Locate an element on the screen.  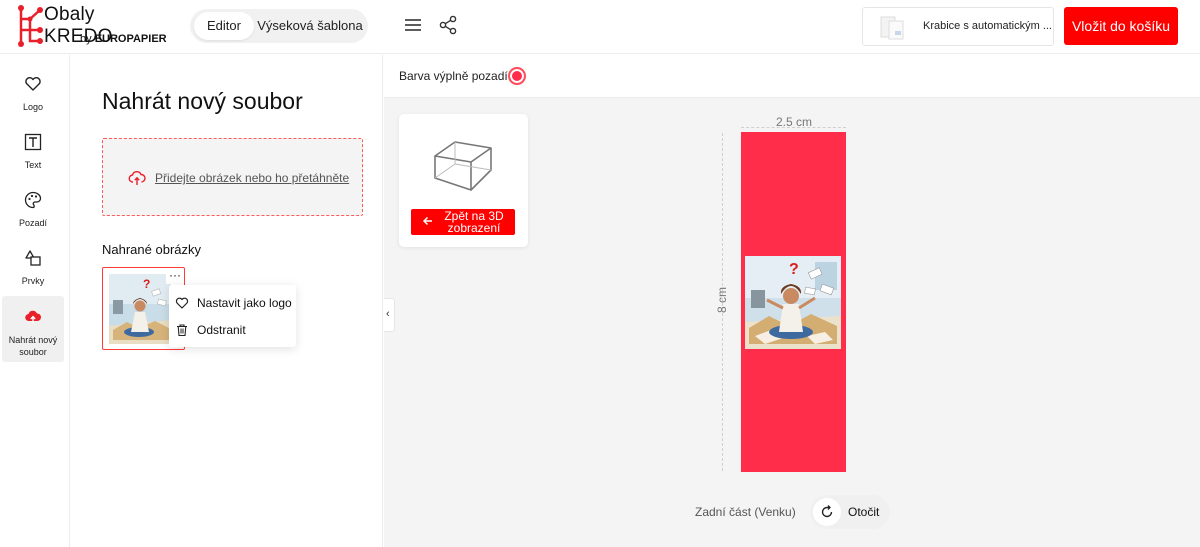
side-label: Zadní část (Venku) is located at coordinates (745, 512).